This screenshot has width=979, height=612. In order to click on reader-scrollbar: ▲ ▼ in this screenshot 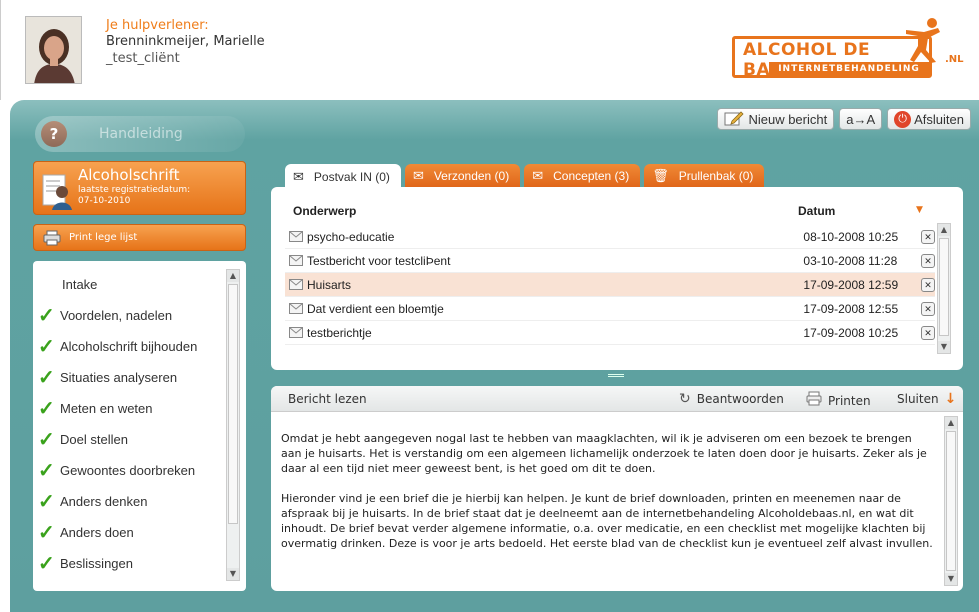, I will do `click(951, 501)`.